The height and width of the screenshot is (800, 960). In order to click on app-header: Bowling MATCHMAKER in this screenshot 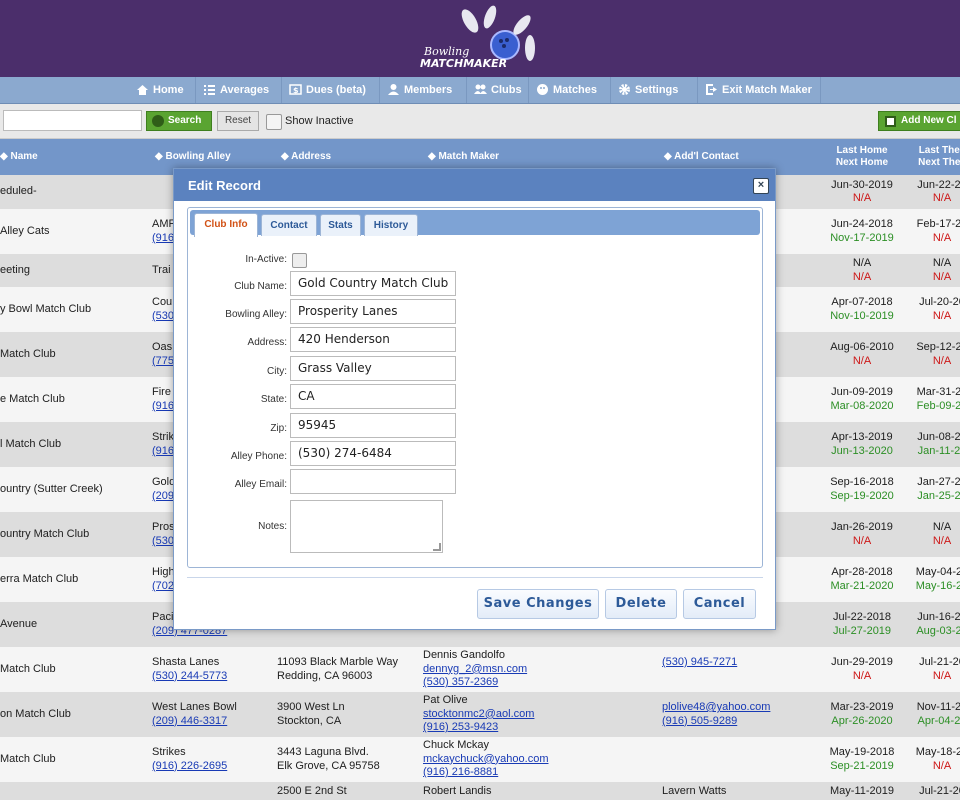, I will do `click(480, 38)`.